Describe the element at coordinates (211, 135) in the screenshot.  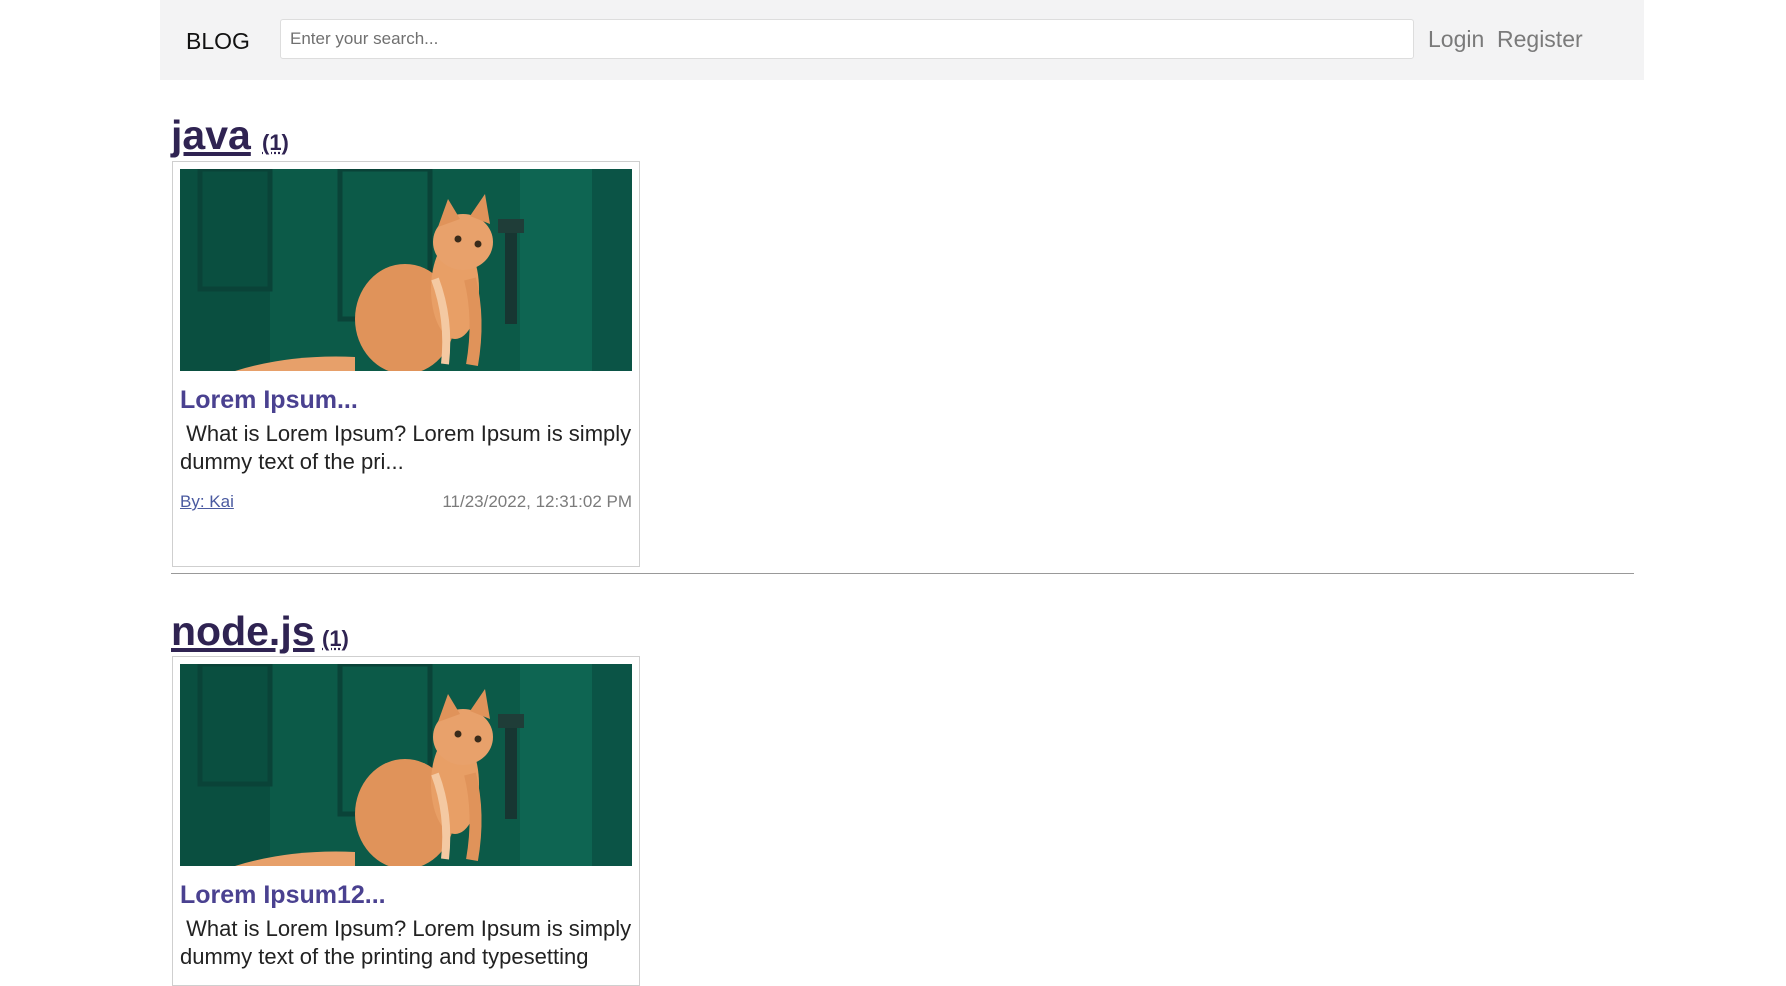
I see `category-title-java: java` at that location.